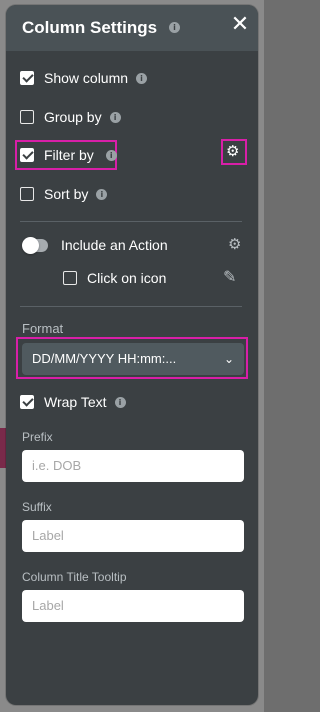  I want to click on close-icon: ✕, so click(240, 24).